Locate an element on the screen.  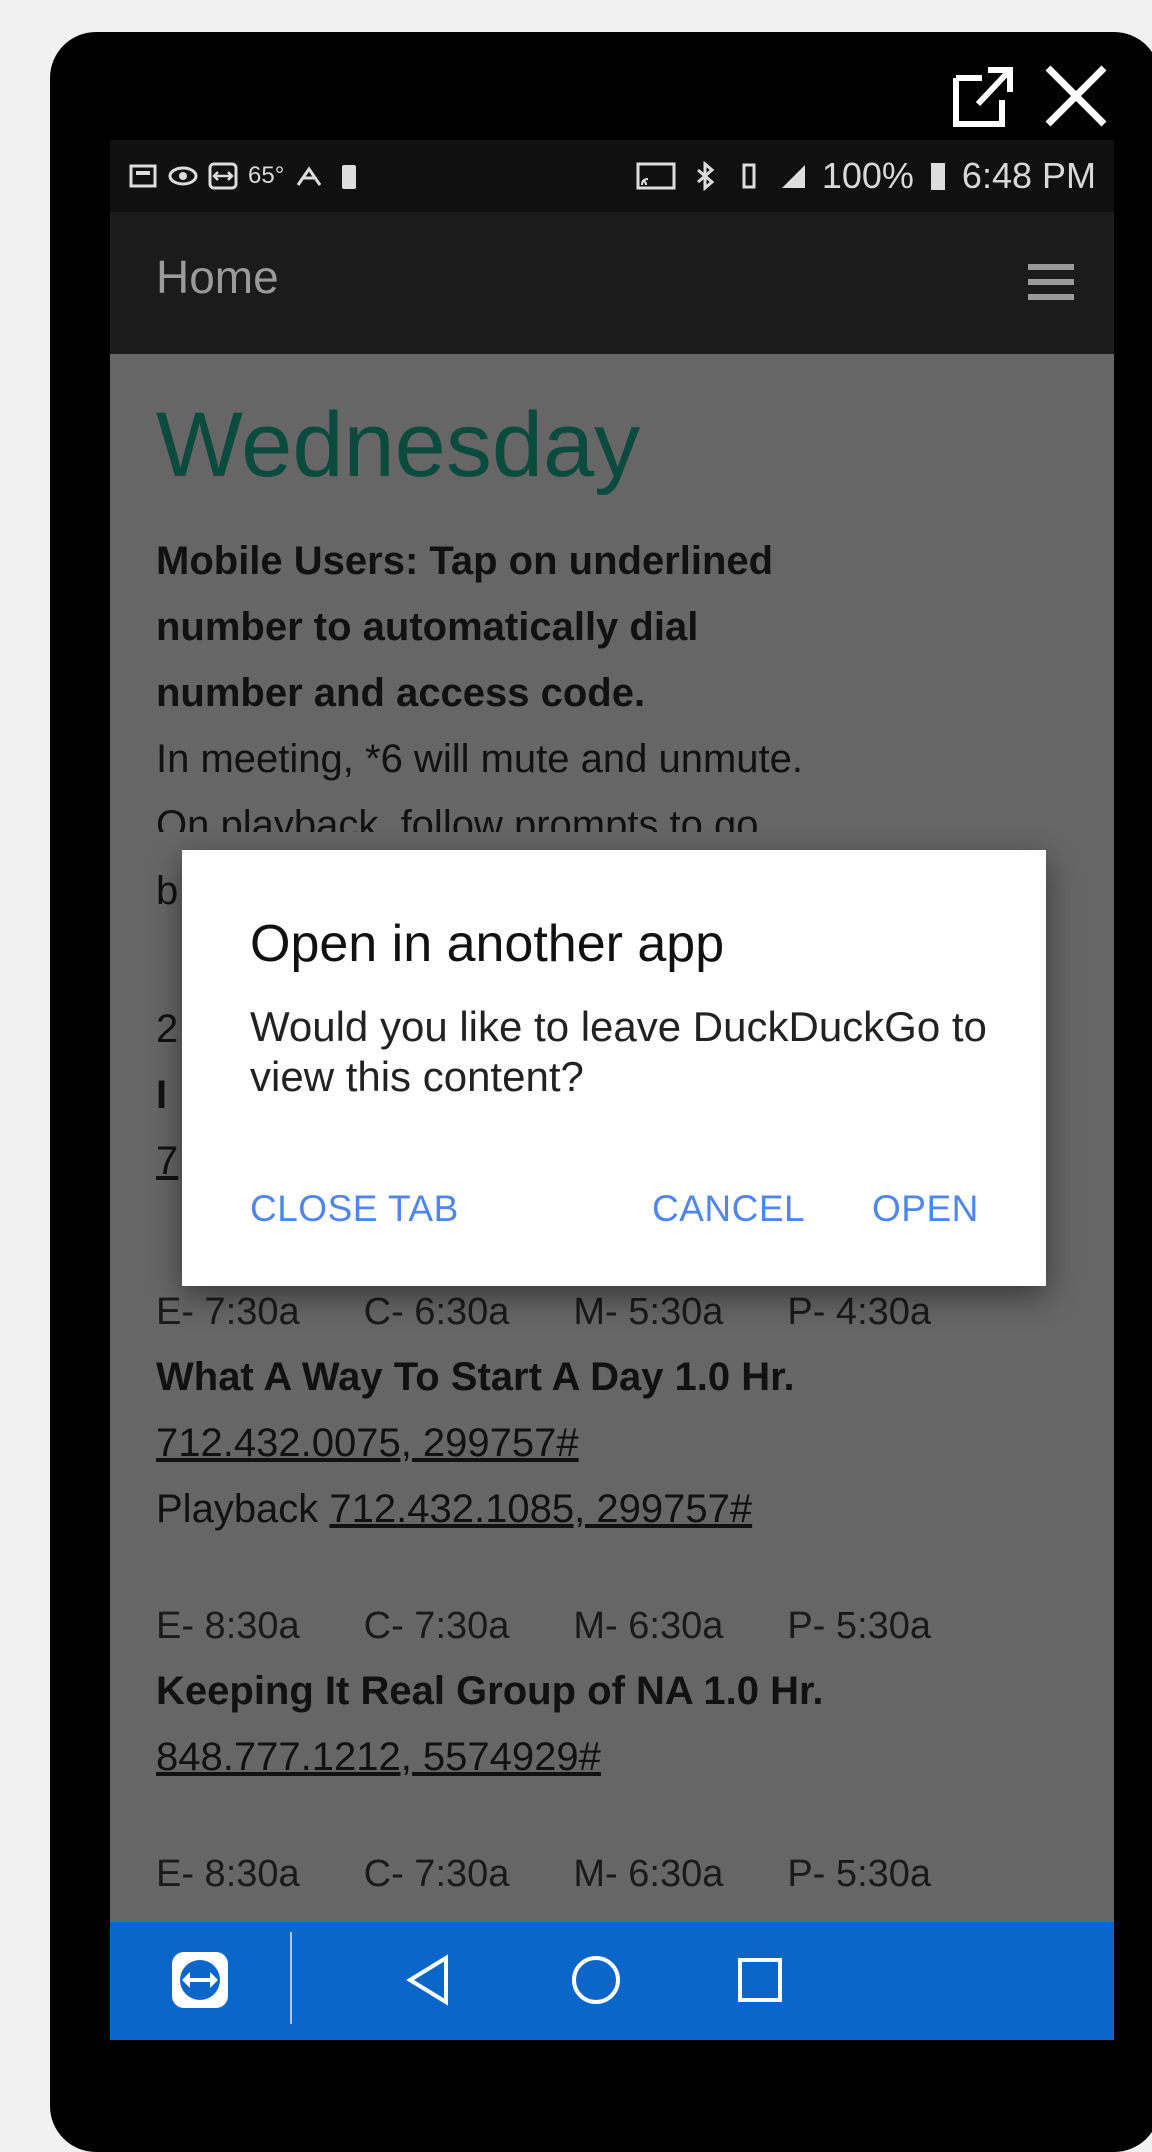
time-pacific: P- 4:30a is located at coordinates (859, 1312).